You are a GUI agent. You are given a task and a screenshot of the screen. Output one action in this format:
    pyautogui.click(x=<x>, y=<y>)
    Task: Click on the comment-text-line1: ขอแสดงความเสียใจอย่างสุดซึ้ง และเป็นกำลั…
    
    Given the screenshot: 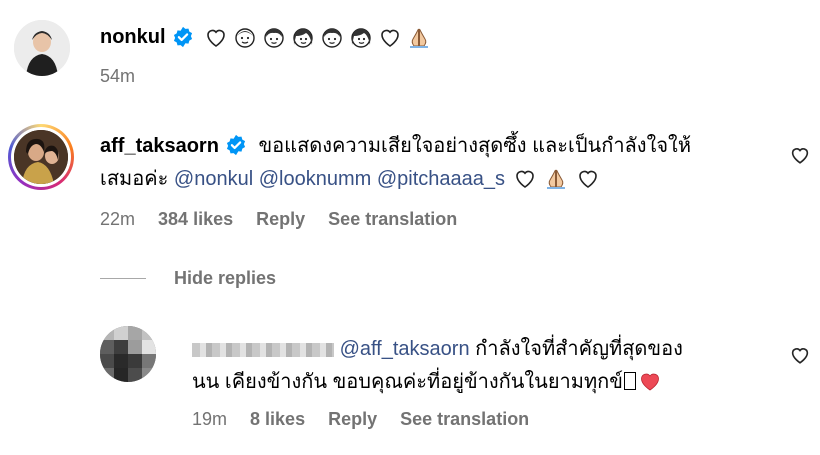 What is the action you would take?
    pyautogui.click(x=475, y=146)
    